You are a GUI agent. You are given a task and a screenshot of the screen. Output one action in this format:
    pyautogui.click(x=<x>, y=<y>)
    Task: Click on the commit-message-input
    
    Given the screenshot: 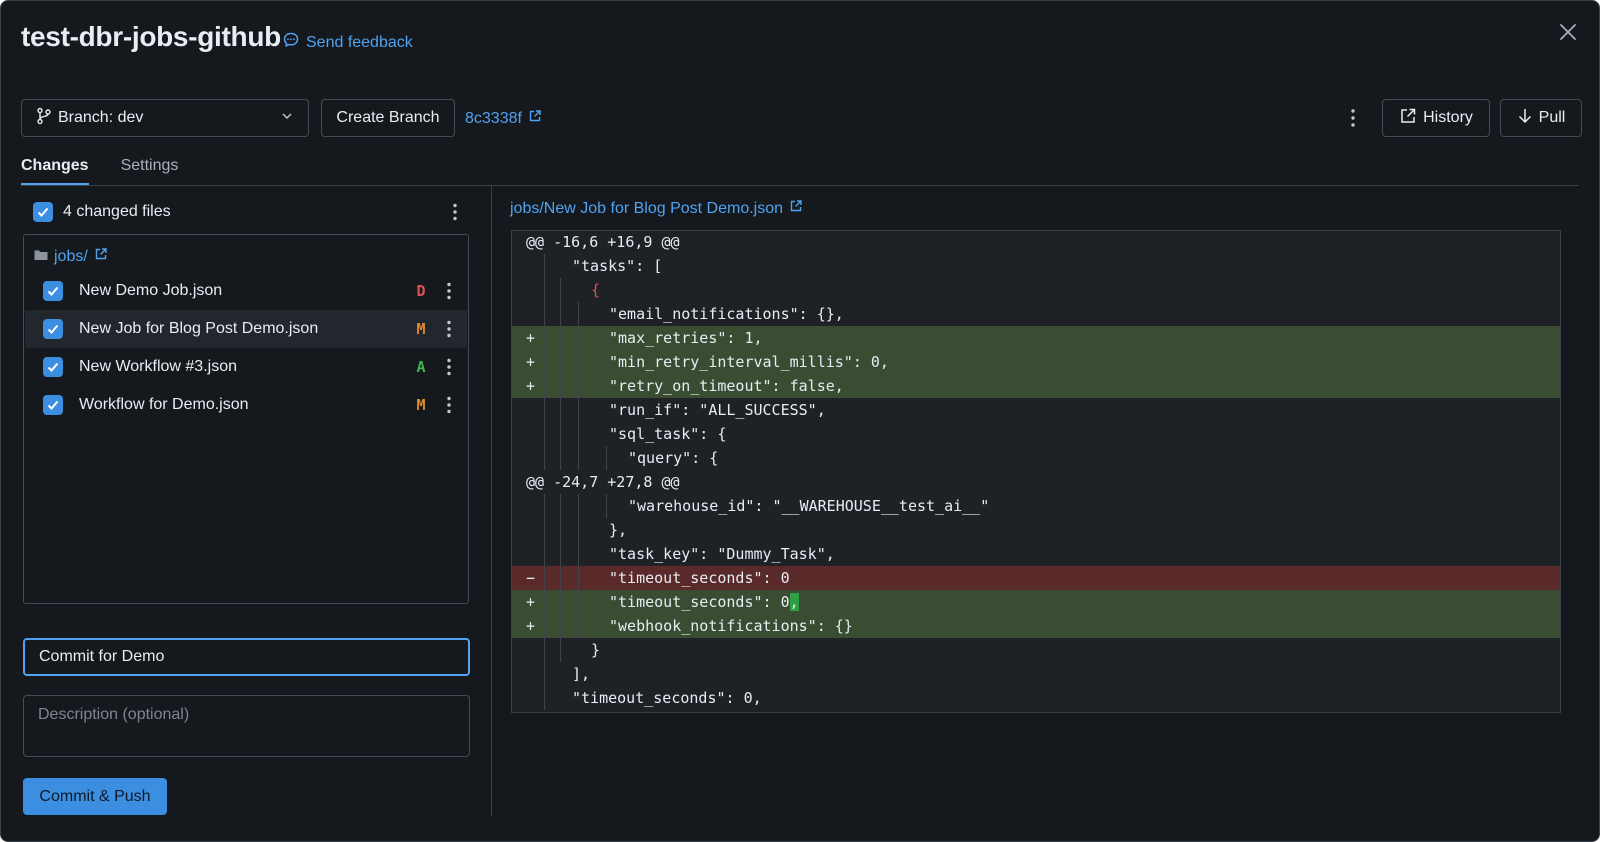 What is the action you would take?
    pyautogui.click(x=246, y=657)
    